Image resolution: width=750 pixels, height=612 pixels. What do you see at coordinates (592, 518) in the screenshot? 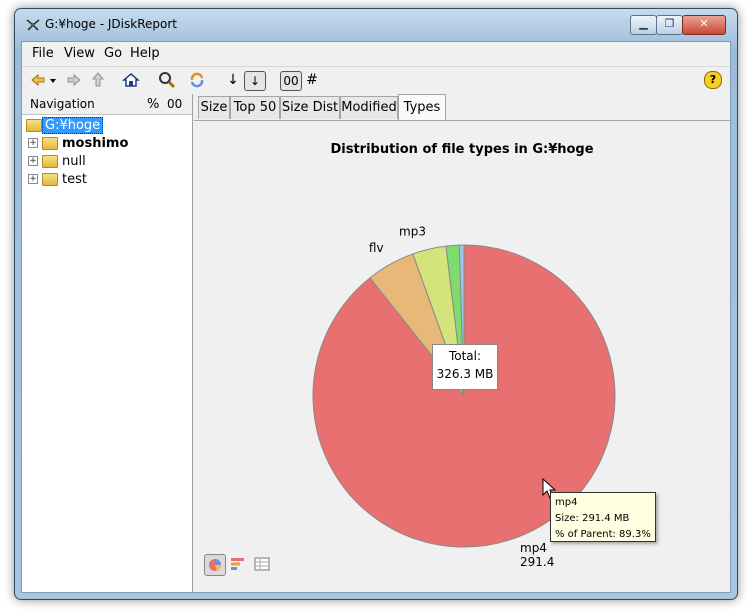
I see `tooltip-size: Size: 291.4 MB` at bounding box center [592, 518].